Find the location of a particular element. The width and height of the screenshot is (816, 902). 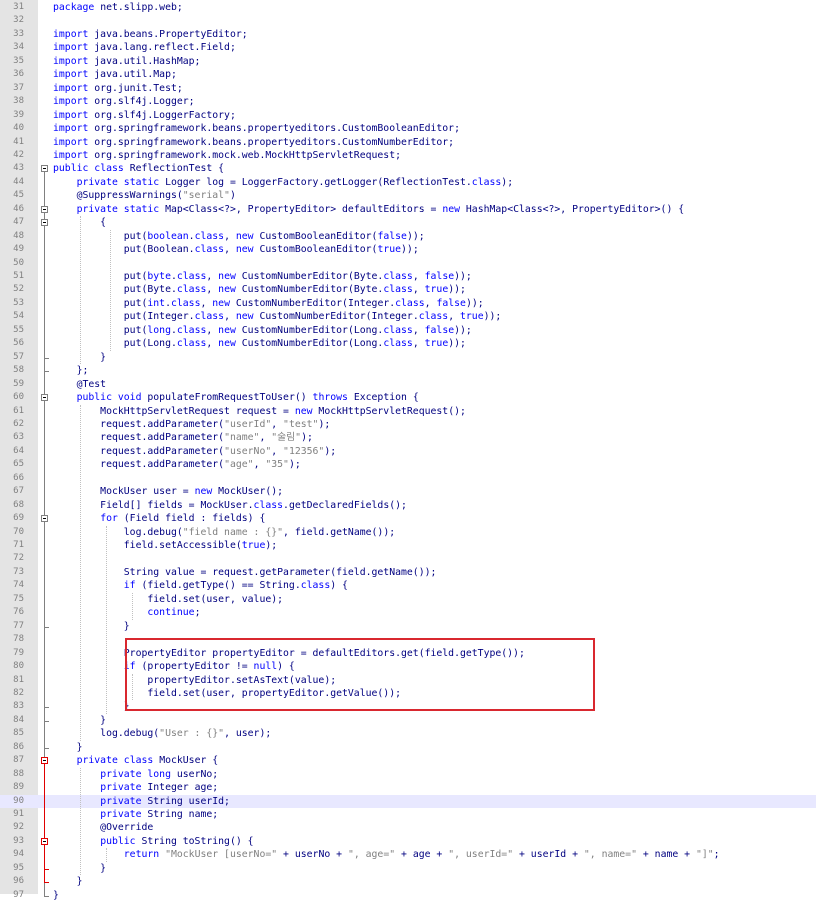

code-line: 97} is located at coordinates (408, 895).